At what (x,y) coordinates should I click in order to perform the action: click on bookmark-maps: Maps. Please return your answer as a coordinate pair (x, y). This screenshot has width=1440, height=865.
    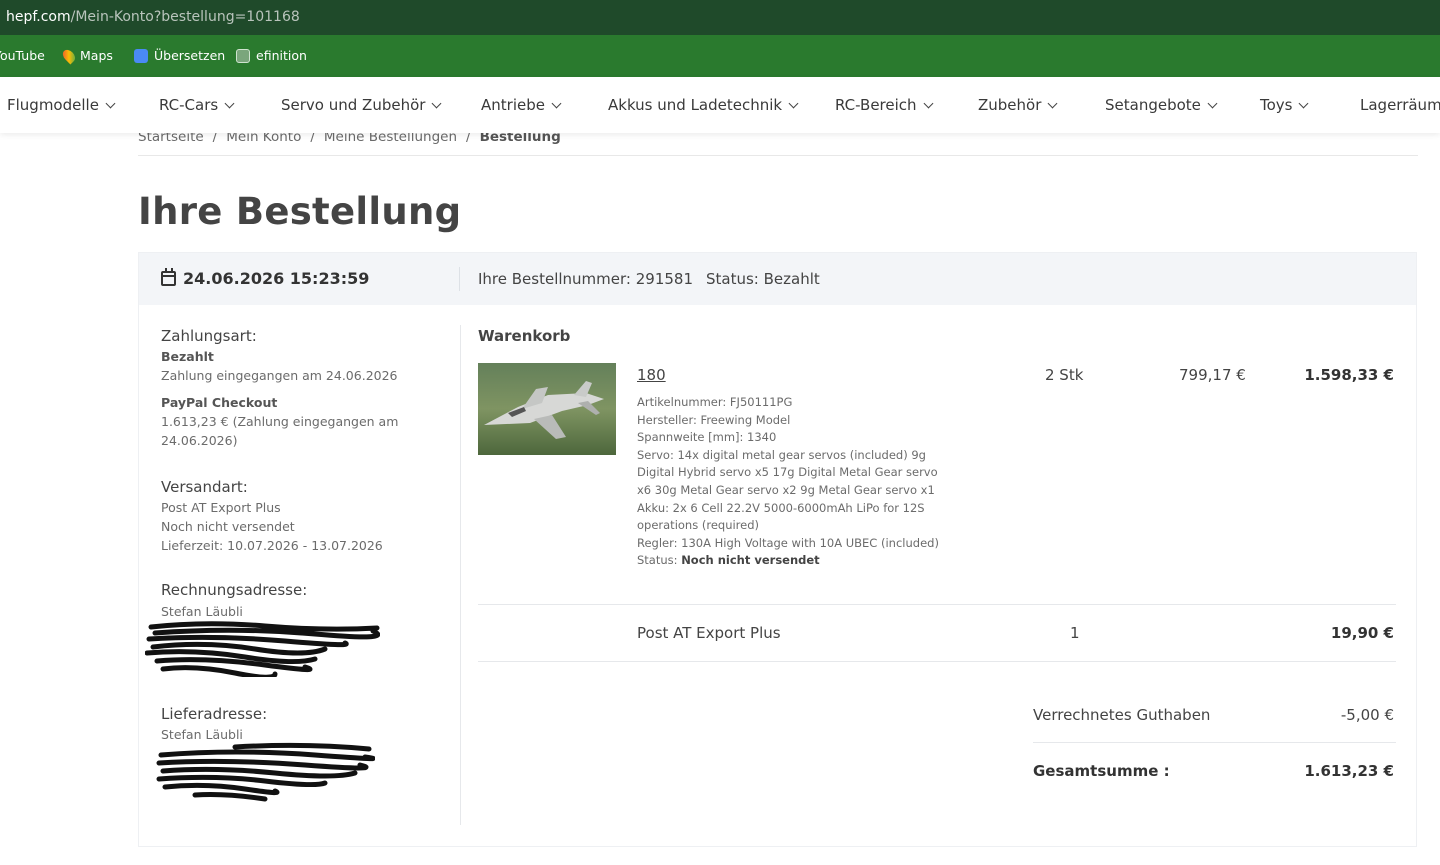
    Looking at the image, I should click on (86, 55).